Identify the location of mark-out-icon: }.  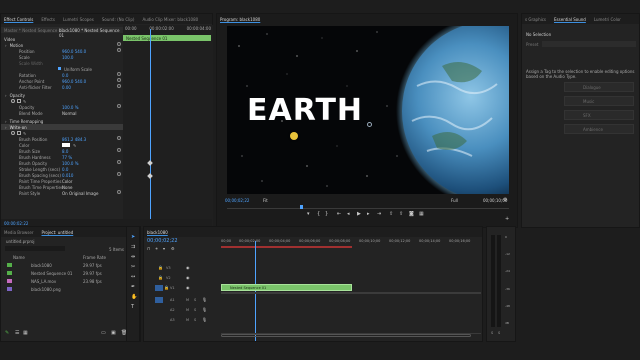
(326, 214).